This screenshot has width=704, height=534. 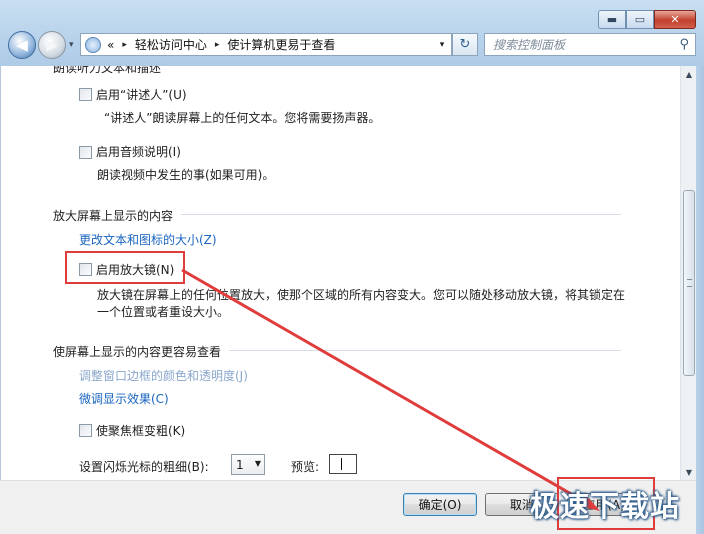 What do you see at coordinates (138, 151) in the screenshot?
I see `audio-description-label: 启用音频说明(I)` at bounding box center [138, 151].